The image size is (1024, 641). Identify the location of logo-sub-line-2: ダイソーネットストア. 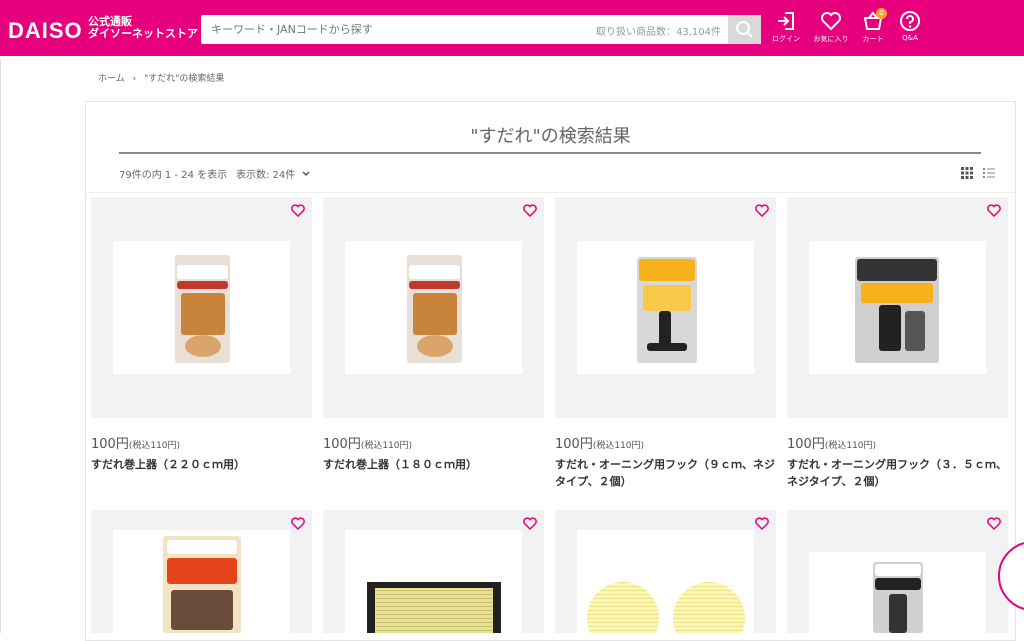
(143, 33).